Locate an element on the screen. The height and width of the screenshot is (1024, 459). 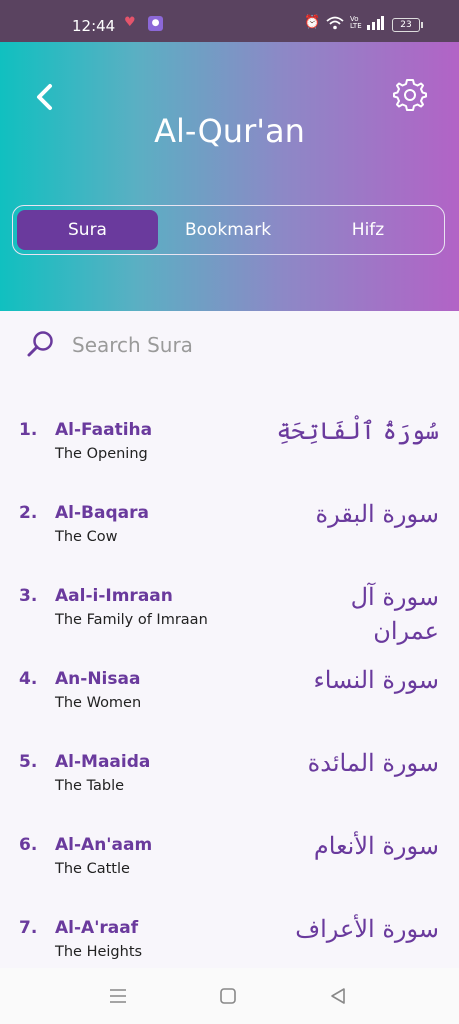
page-title: Al-Qur'an is located at coordinates (229, 131).